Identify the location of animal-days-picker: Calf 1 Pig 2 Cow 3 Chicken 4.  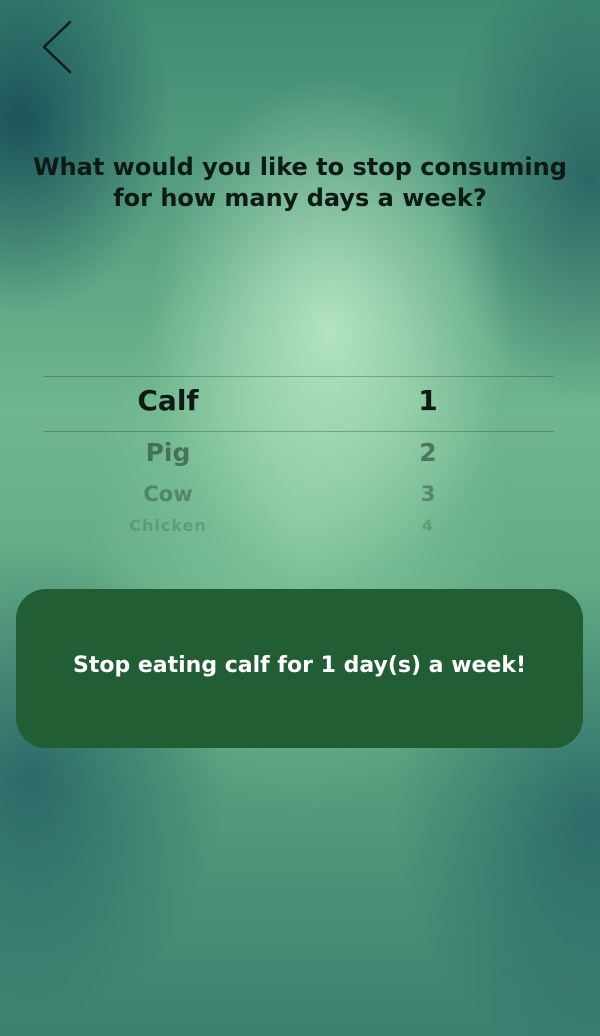
(299, 461).